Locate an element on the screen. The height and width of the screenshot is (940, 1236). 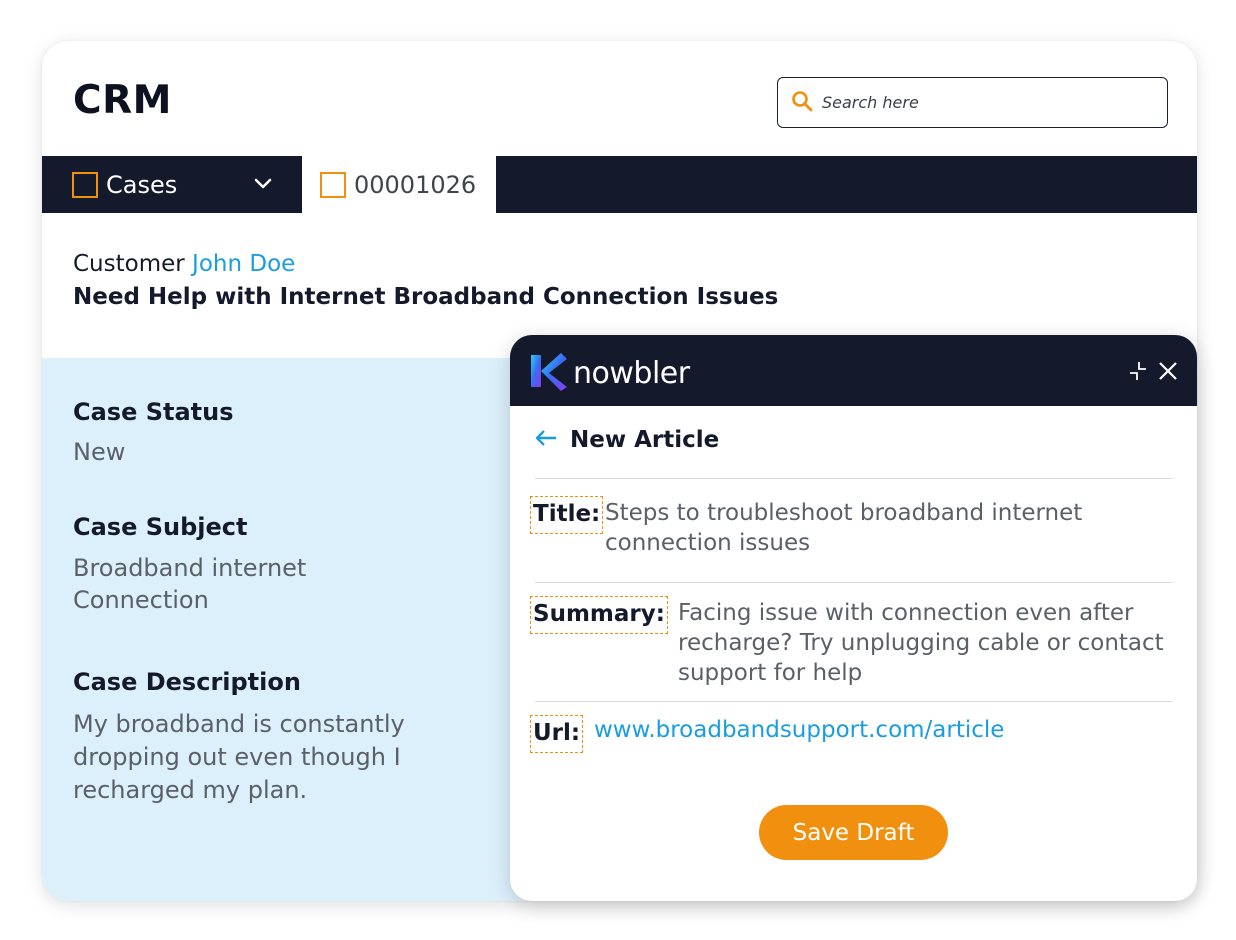
customer-prefix: Customer is located at coordinates (129, 264).